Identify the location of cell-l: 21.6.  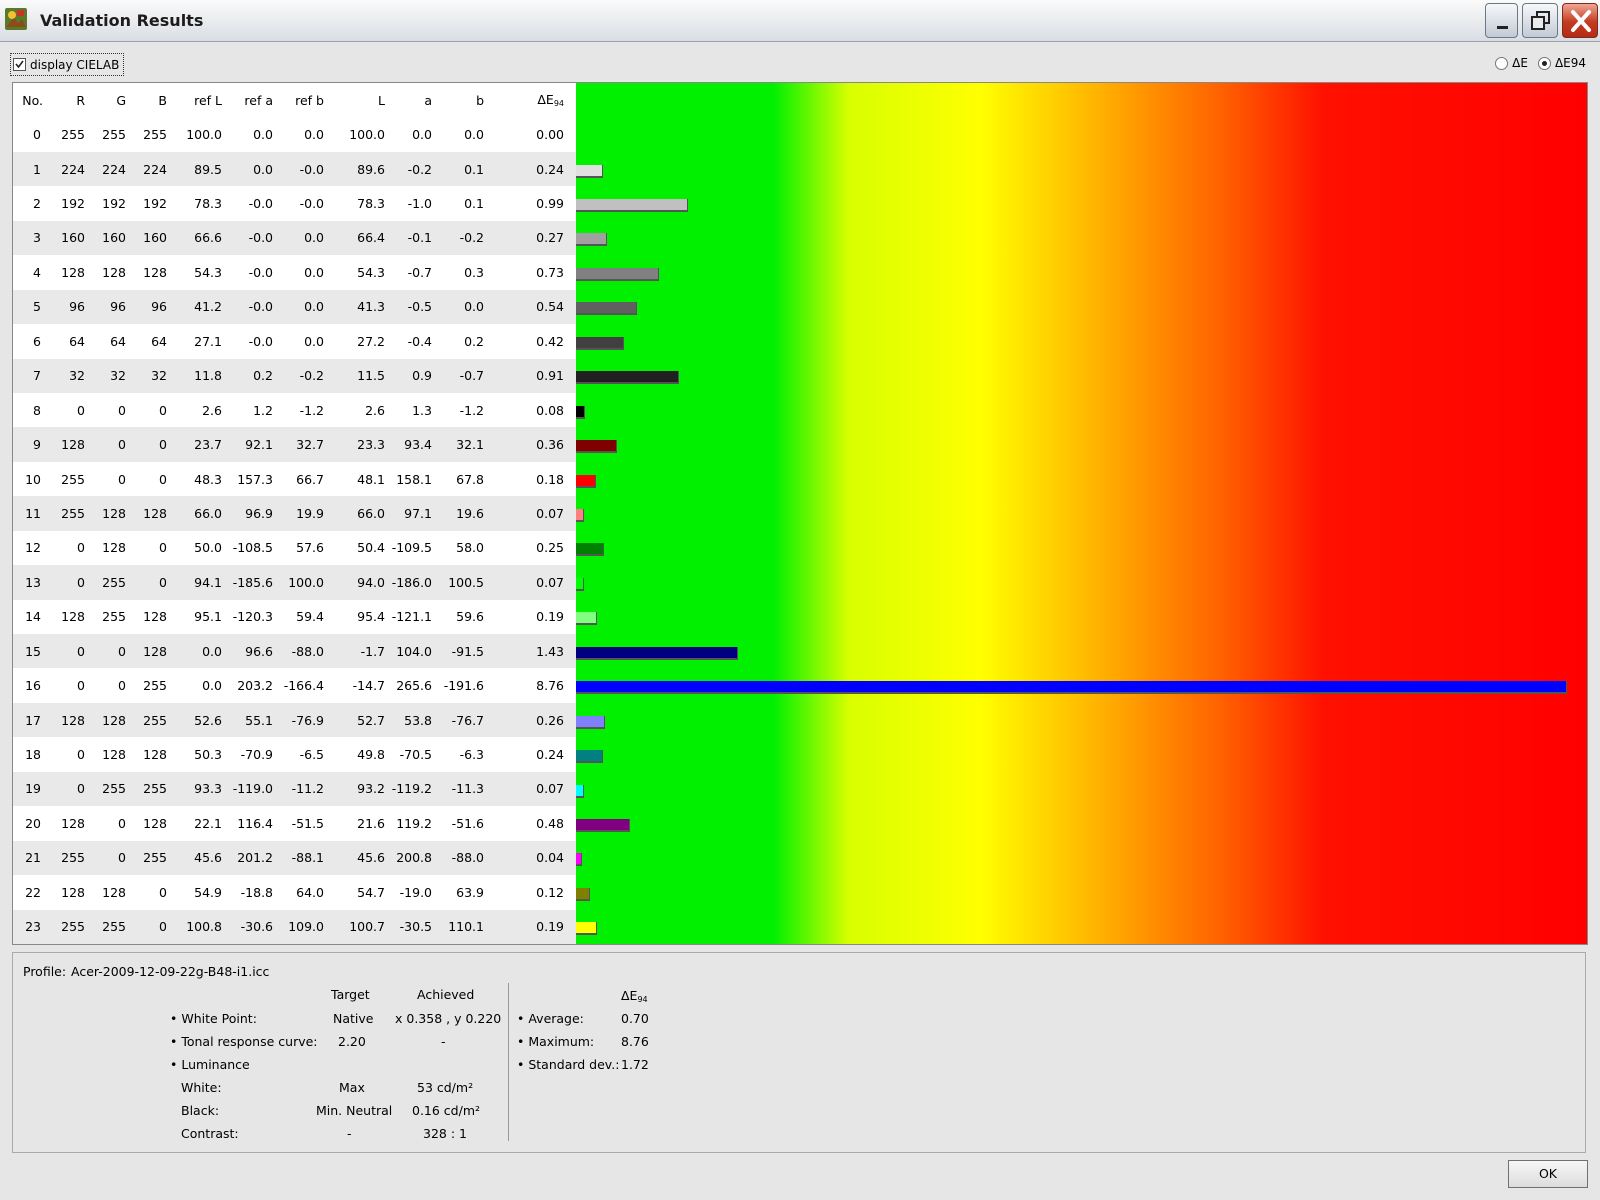
(354, 823).